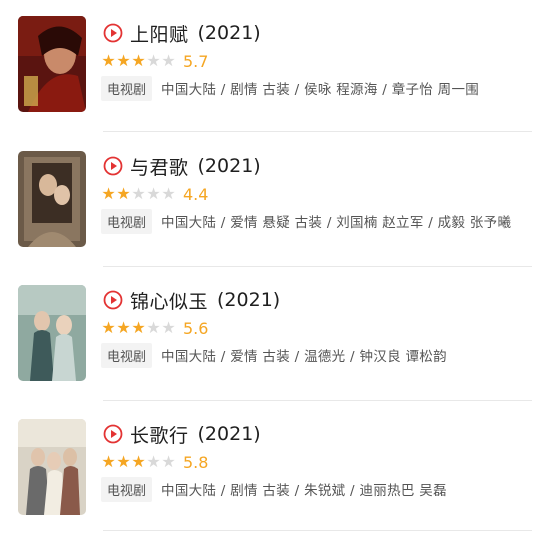 The image size is (550, 536). What do you see at coordinates (169, 300) in the screenshot?
I see `title: 锦心似玉` at bounding box center [169, 300].